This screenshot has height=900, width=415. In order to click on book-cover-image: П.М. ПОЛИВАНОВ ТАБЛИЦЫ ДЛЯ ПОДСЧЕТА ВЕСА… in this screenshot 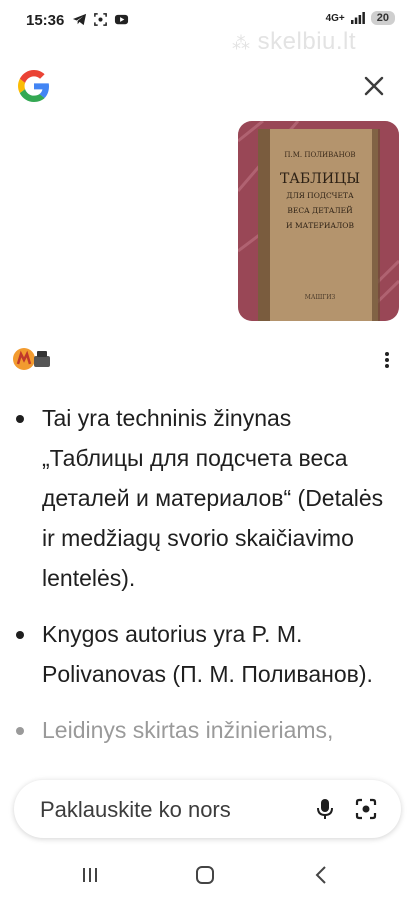, I will do `click(318, 221)`.